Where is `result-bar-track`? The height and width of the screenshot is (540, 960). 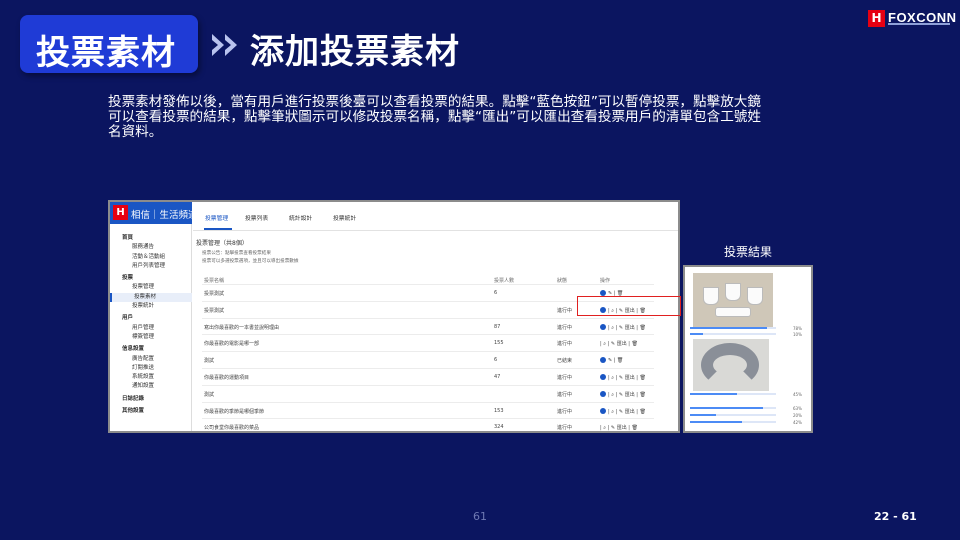 result-bar-track is located at coordinates (733, 334).